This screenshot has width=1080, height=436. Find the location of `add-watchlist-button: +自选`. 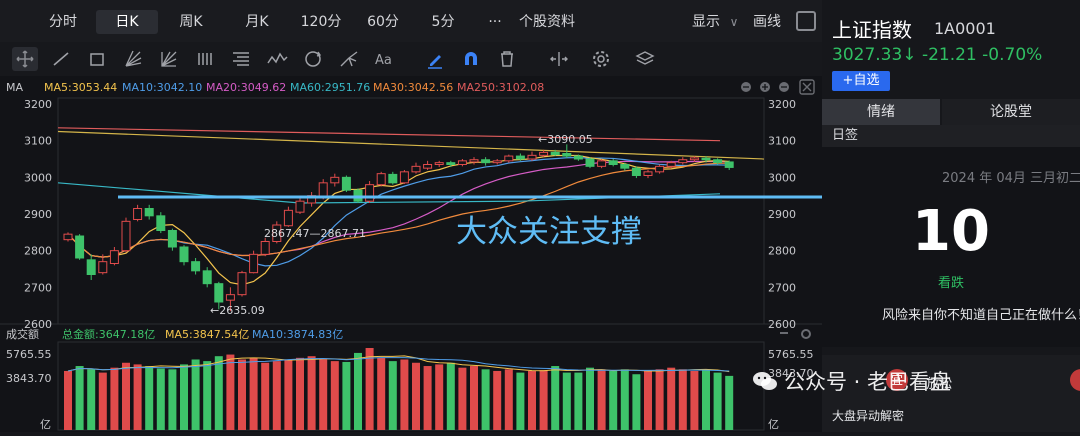

add-watchlist-button: +自选 is located at coordinates (861, 81).